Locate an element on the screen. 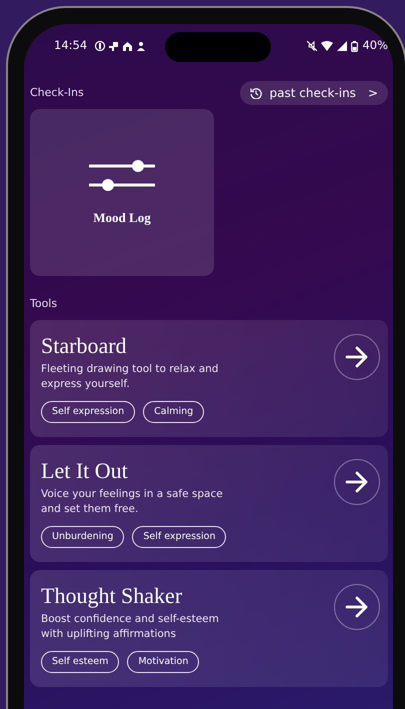 This screenshot has height=709, width=405. section-heading: Tools is located at coordinates (44, 304).